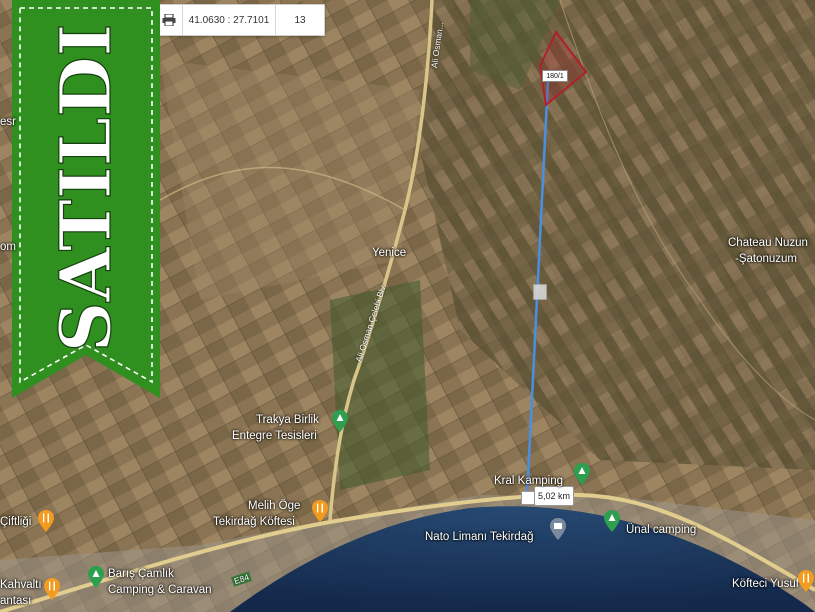 The image size is (815, 612). What do you see at coordinates (16, 601) in the screenshot?
I see `place-label-kahvalti-2: antası` at bounding box center [16, 601].